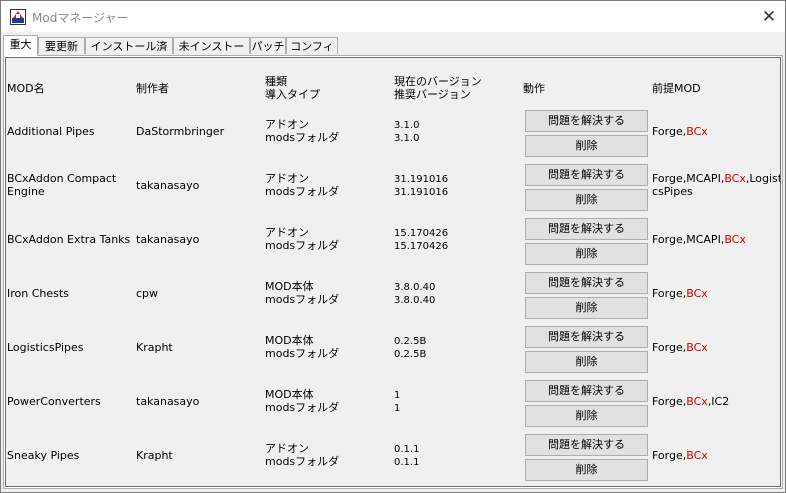  I want to click on close-icon: ✕, so click(769, 17).